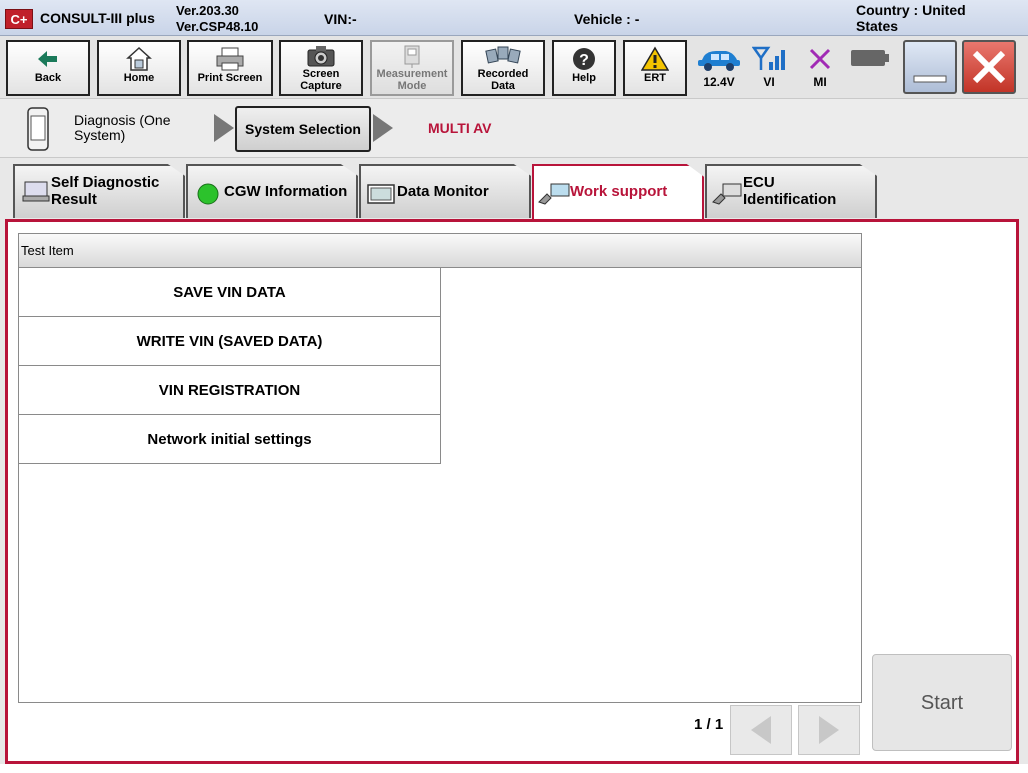 Image resolution: width=1028 pixels, height=773 pixels. I want to click on home-button: Home, so click(139, 68).